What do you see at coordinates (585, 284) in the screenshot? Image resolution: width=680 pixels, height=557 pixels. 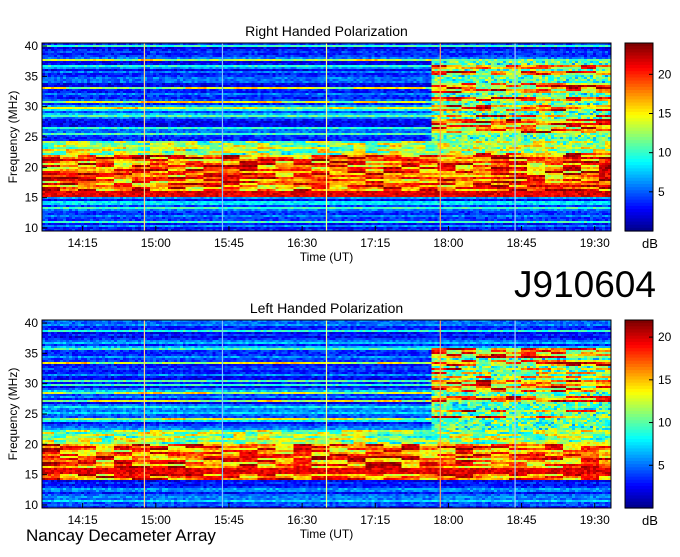 I see `observation-id: J910604` at bounding box center [585, 284].